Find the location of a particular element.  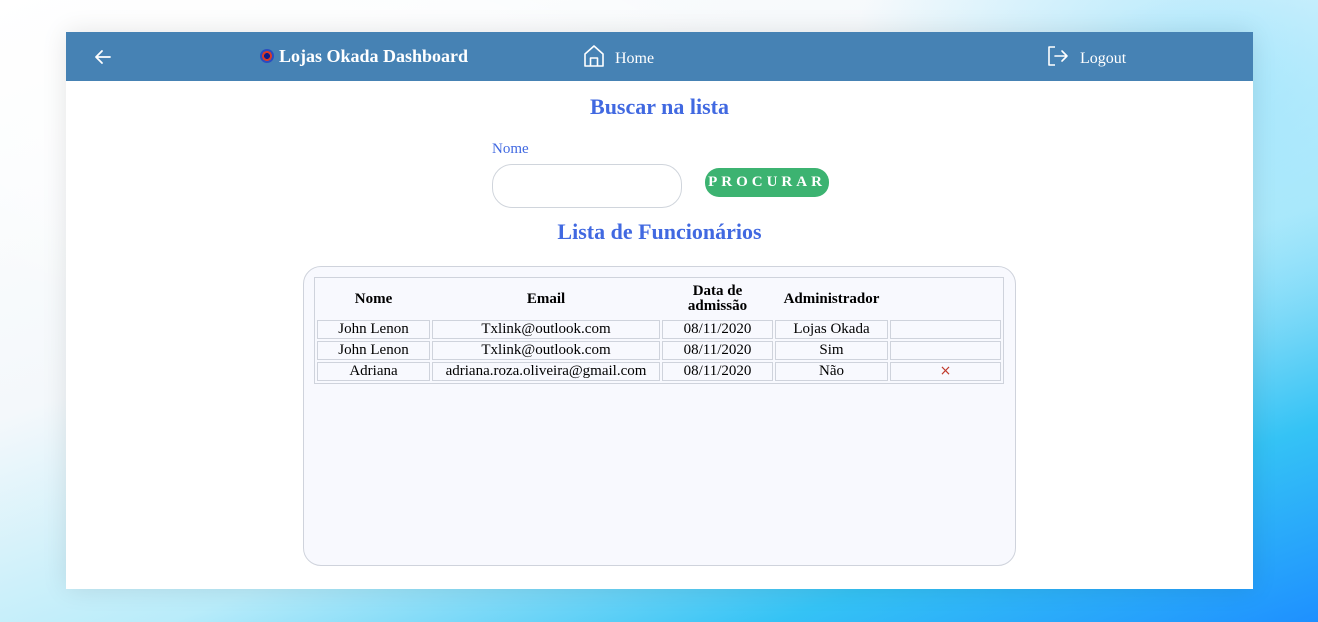

cell-administrador: Lojas Okada is located at coordinates (831, 329).